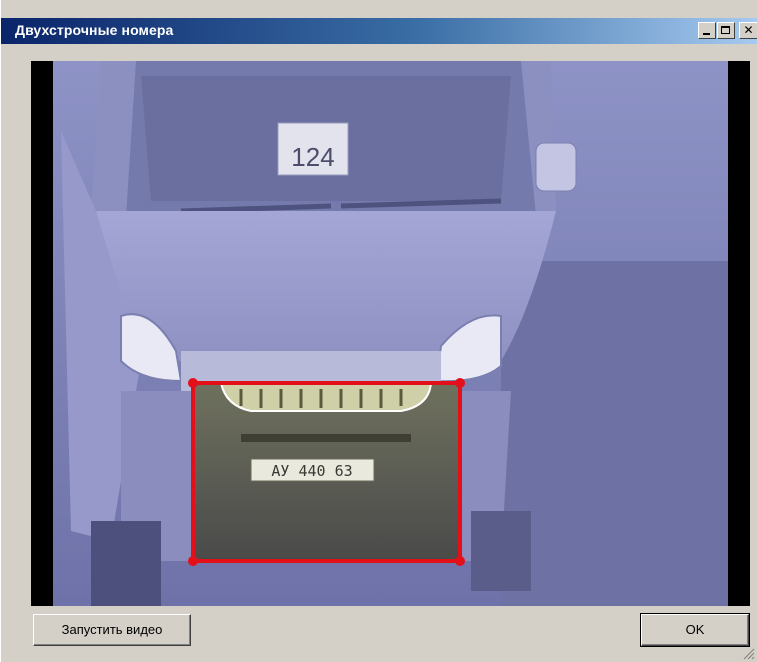 This screenshot has height=662, width=757. What do you see at coordinates (326, 438) in the screenshot?
I see `bumper-slot` at bounding box center [326, 438].